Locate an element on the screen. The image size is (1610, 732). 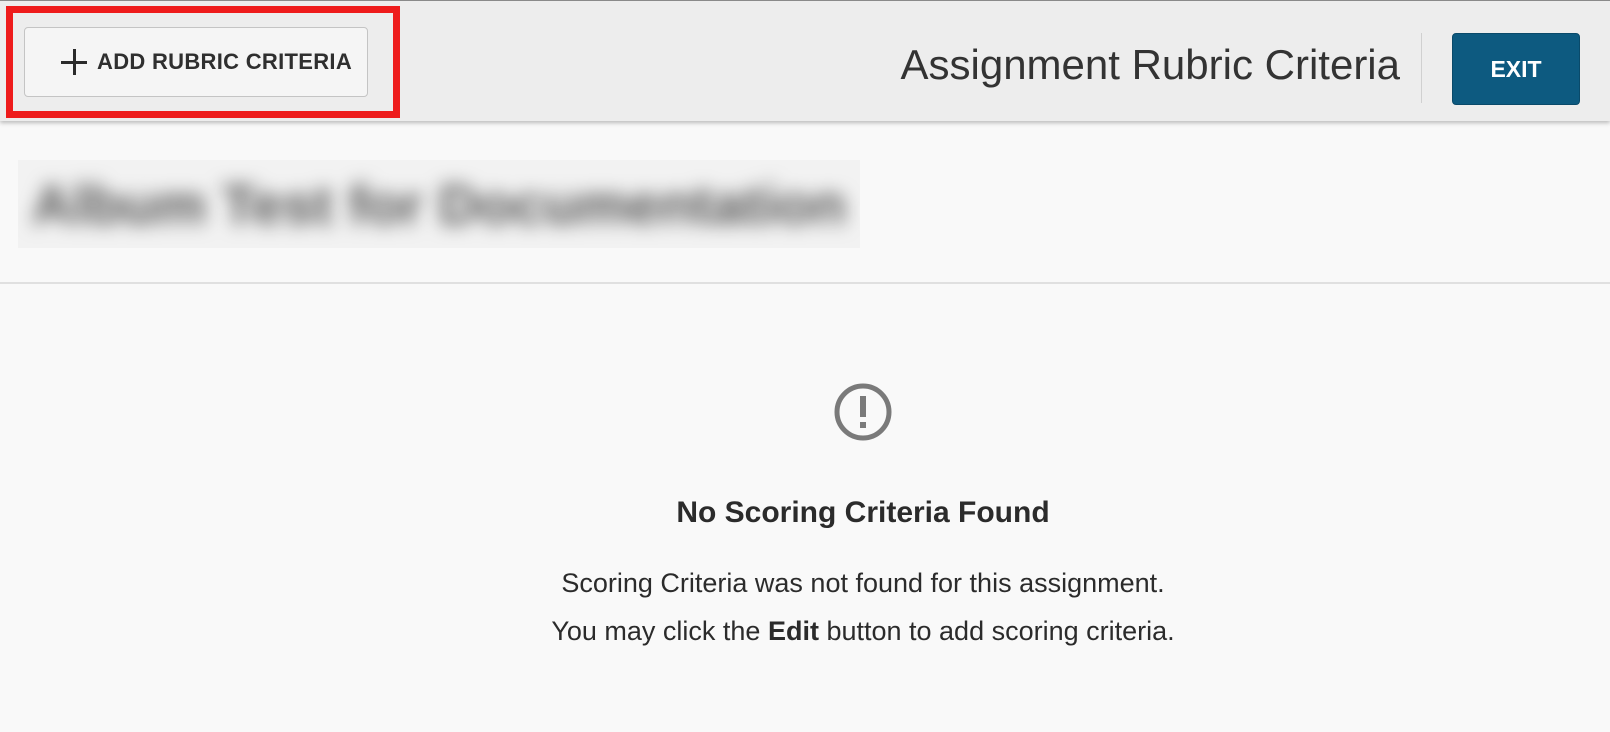
section-divider is located at coordinates (805, 283).